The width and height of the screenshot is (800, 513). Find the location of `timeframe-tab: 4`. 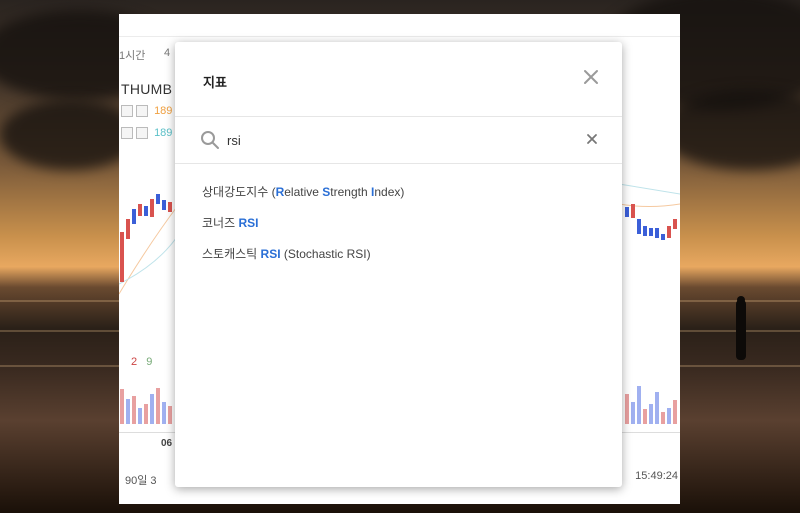

timeframe-tab: 4 is located at coordinates (167, 53).